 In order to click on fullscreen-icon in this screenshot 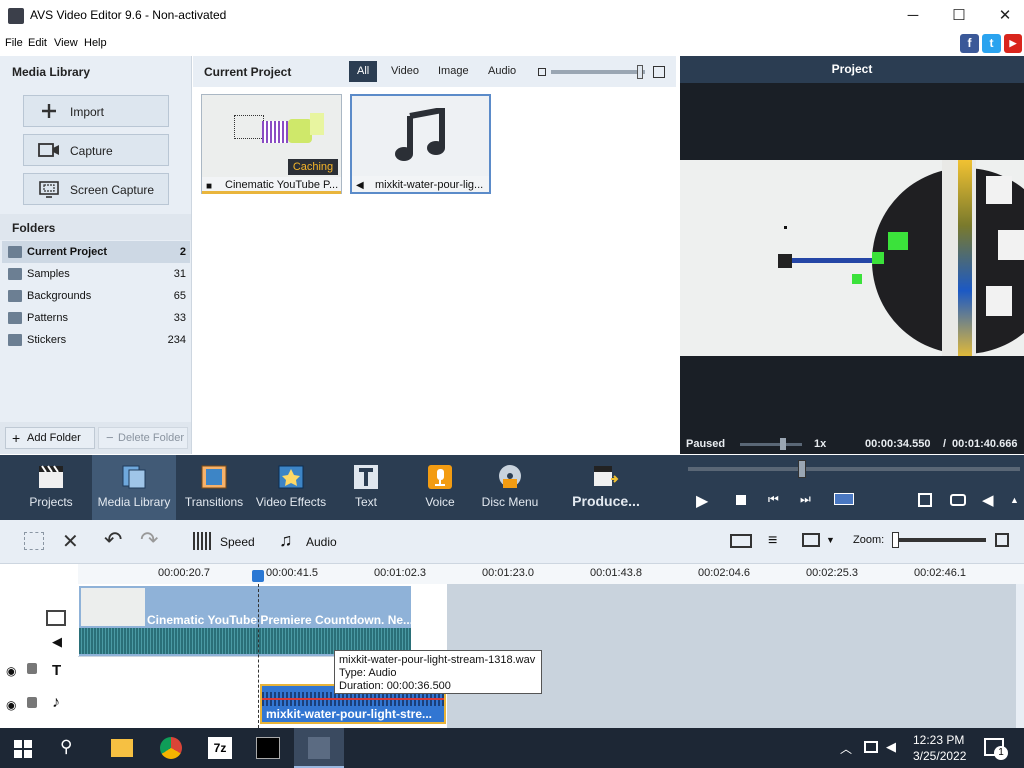, I will do `click(925, 500)`.